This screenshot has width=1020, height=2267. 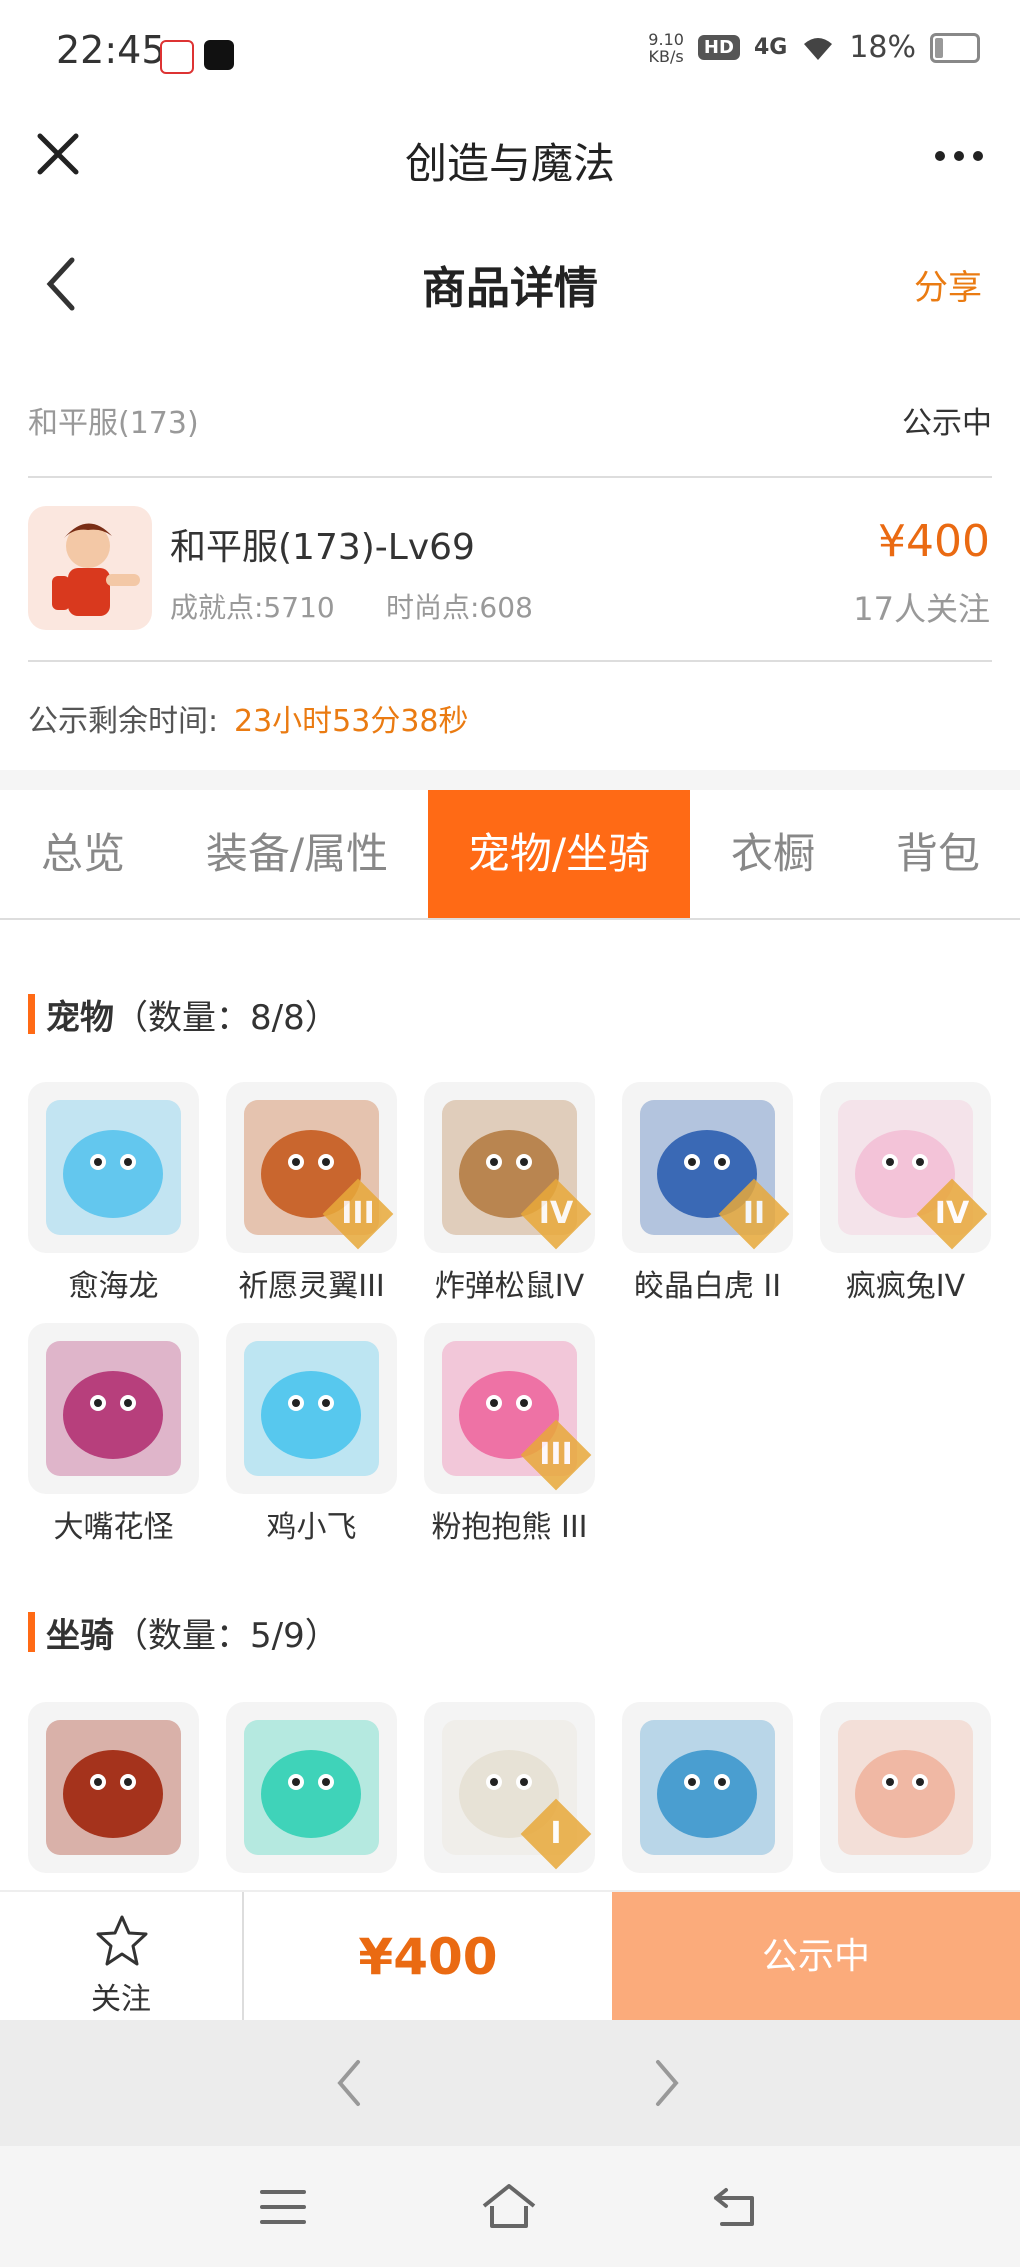 I want to click on pets-card: IV 疯疯兔IV, so click(x=905, y=1193).